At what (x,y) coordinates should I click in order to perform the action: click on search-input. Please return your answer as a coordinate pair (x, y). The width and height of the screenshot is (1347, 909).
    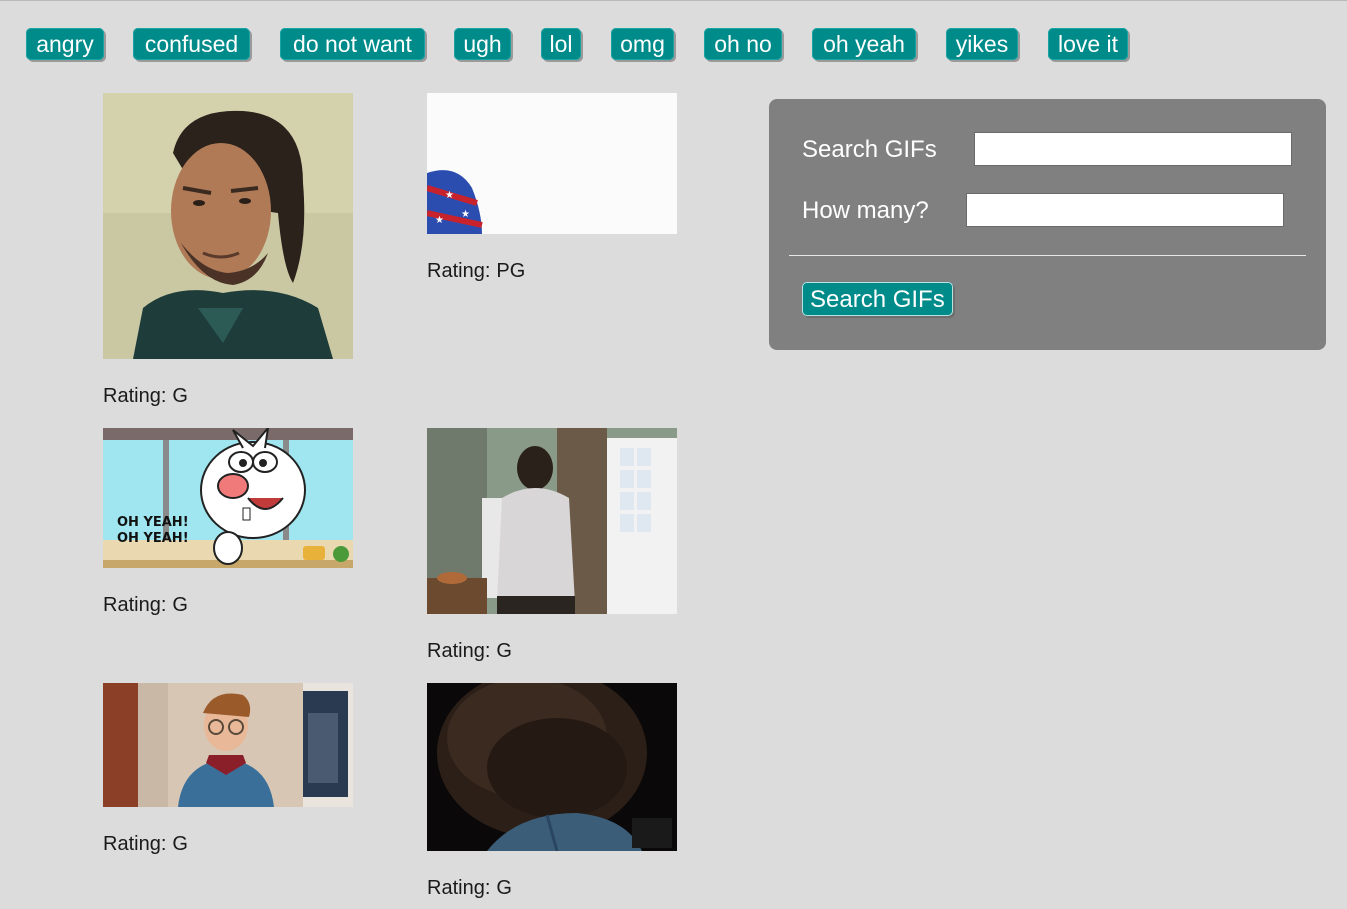
    Looking at the image, I should click on (1133, 149).